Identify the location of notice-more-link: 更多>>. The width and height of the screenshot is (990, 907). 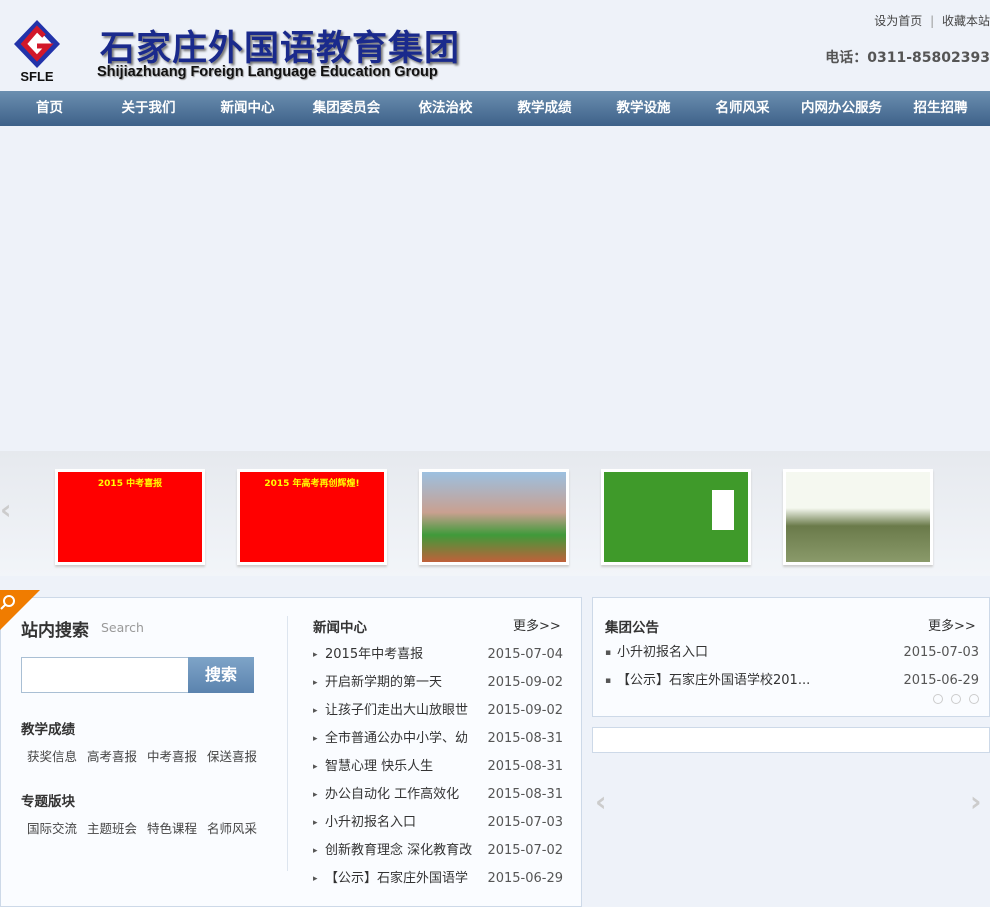
(952, 624).